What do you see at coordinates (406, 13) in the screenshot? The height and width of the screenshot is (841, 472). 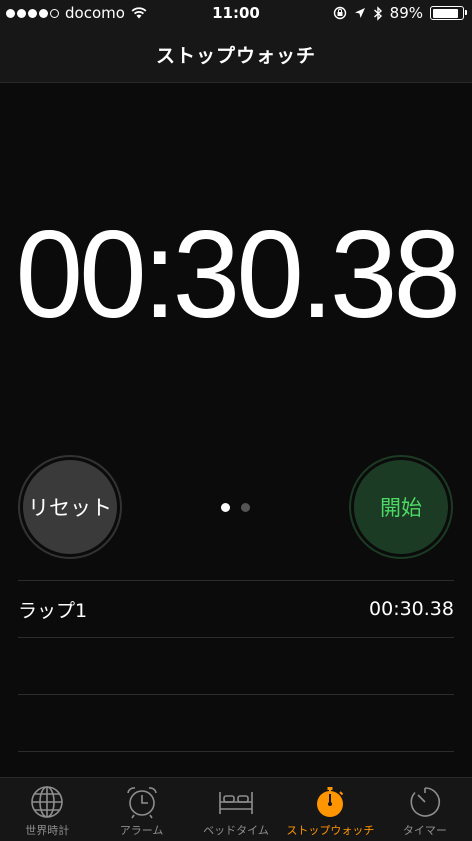 I see `battery-percent: 89%` at bounding box center [406, 13].